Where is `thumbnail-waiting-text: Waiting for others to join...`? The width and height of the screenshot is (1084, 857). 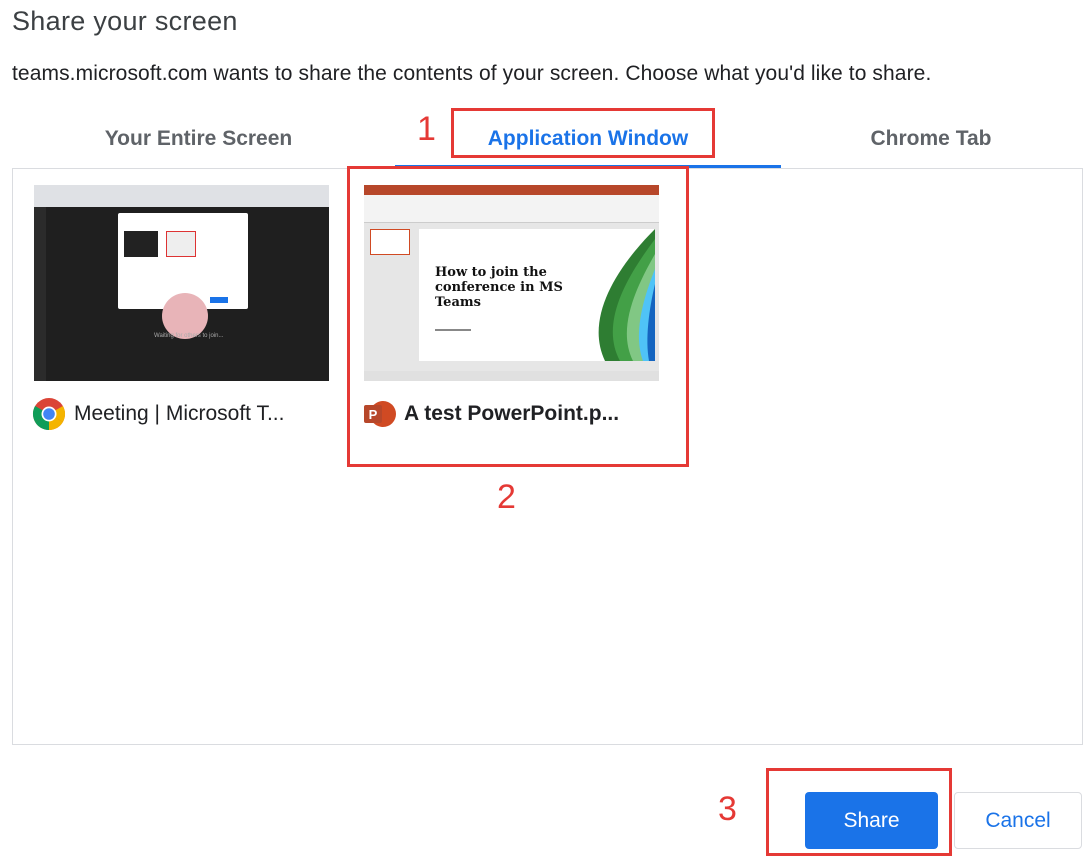 thumbnail-waiting-text: Waiting for others to join... is located at coordinates (189, 336).